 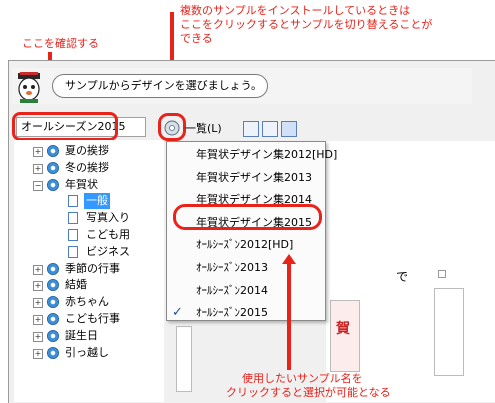 What do you see at coordinates (232, 268) in the screenshot?
I see `menu-item: ｵｰﾙｼｰｽﾞﾝ2013` at bounding box center [232, 268].